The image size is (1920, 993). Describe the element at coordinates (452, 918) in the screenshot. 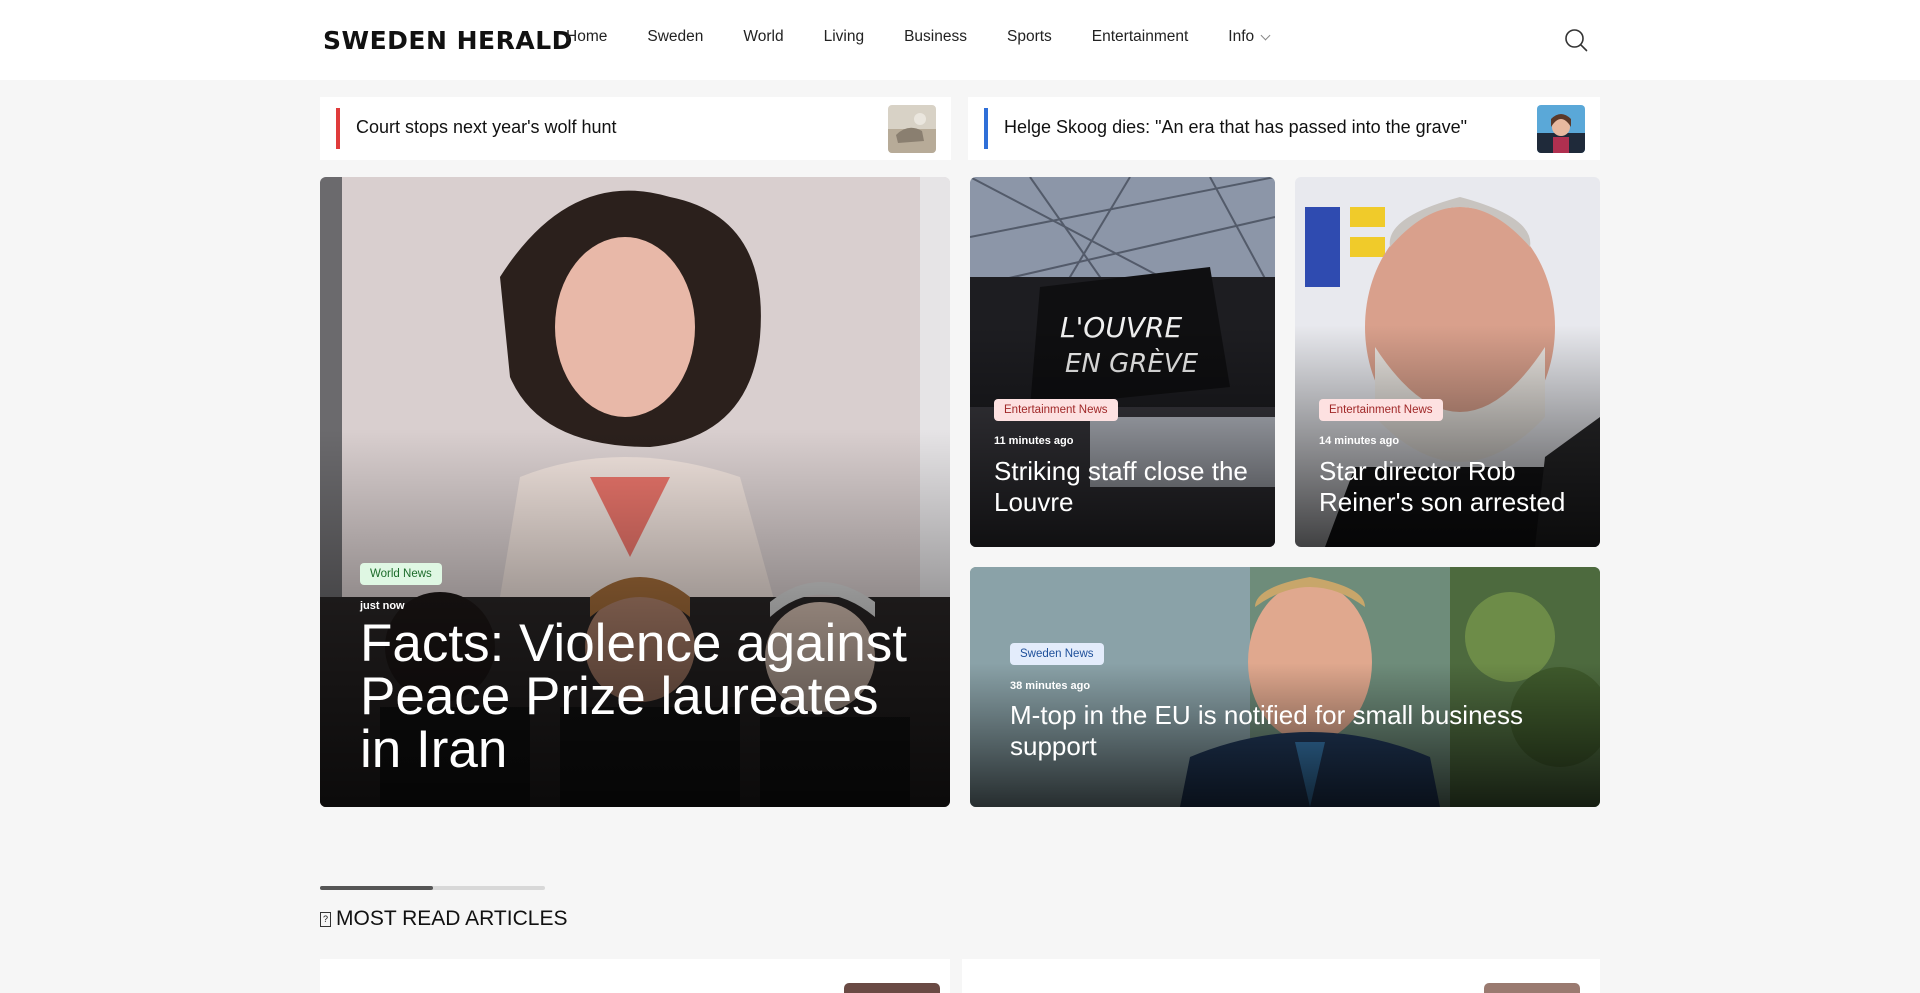

I see `most-read-title: MOST READ ARTICLES` at that location.